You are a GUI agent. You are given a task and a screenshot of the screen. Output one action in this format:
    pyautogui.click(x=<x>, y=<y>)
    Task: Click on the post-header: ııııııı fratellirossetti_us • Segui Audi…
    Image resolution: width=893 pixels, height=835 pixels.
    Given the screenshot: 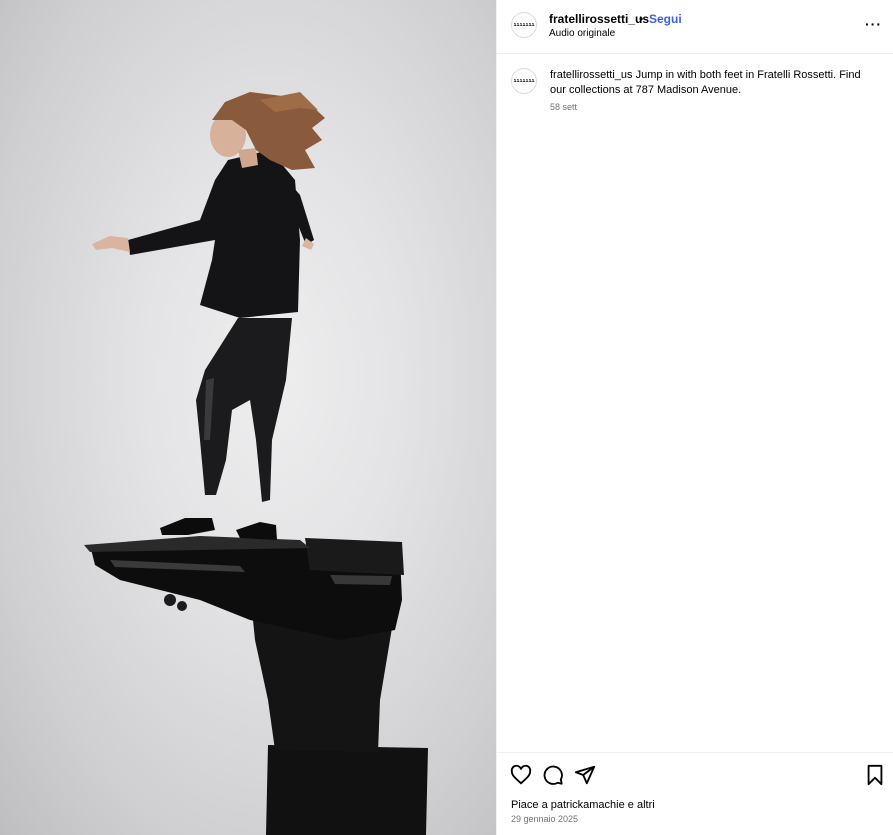 What is the action you would take?
    pyautogui.click(x=695, y=27)
    